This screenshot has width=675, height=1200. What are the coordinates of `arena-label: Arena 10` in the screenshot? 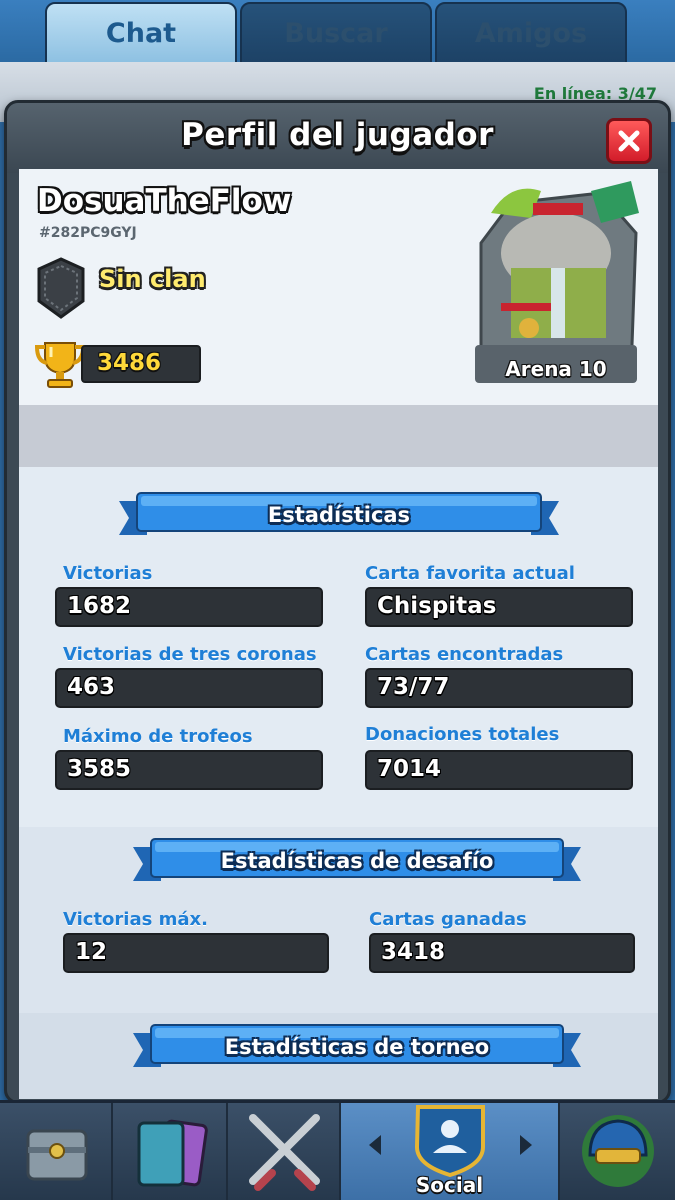 It's located at (556, 369).